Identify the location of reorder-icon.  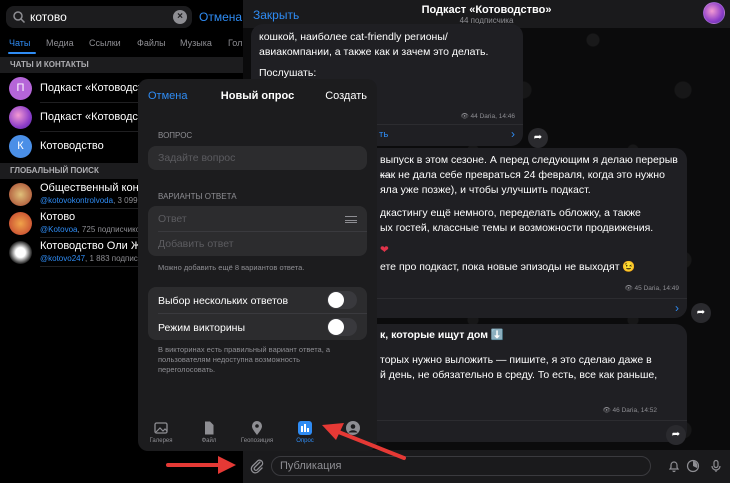
(351, 219).